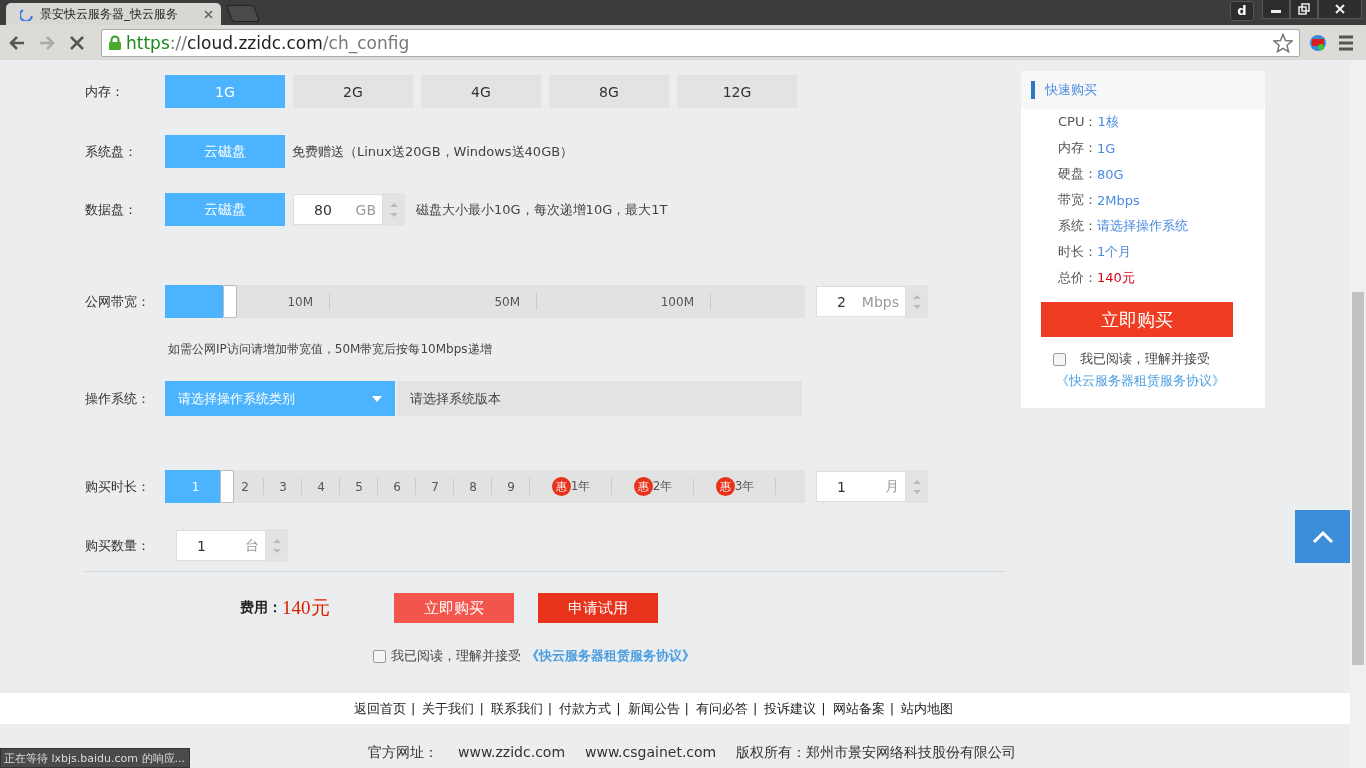 This screenshot has height=768, width=1366. What do you see at coordinates (1114, 252) in the screenshot?
I see `summary-value: 1个月` at bounding box center [1114, 252].